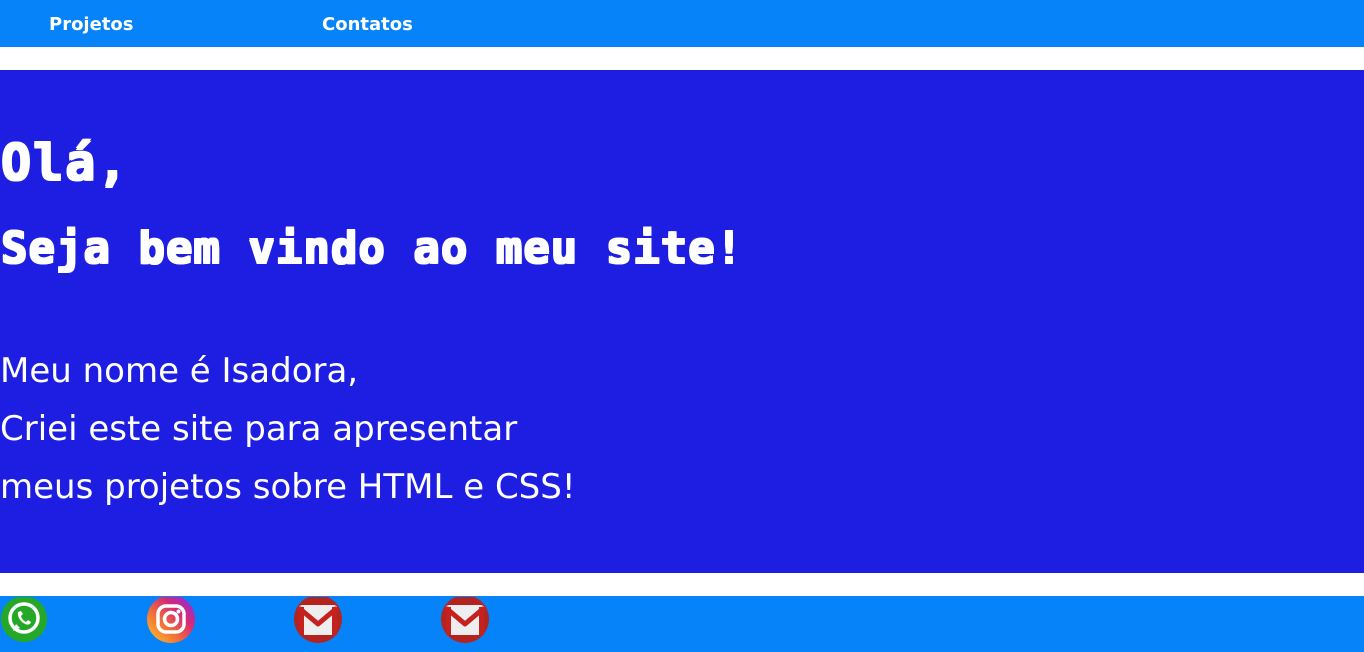 This screenshot has height=652, width=1364. What do you see at coordinates (288, 487) in the screenshot?
I see `intro-line-projects: meus projetos sobre HTML e CSS!` at bounding box center [288, 487].